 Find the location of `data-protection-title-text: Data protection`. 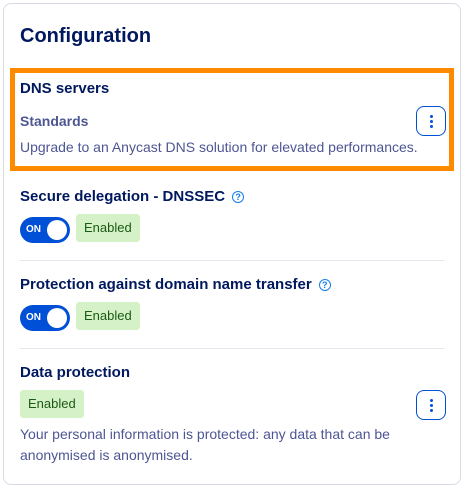

data-protection-title-text: Data protection is located at coordinates (75, 372).